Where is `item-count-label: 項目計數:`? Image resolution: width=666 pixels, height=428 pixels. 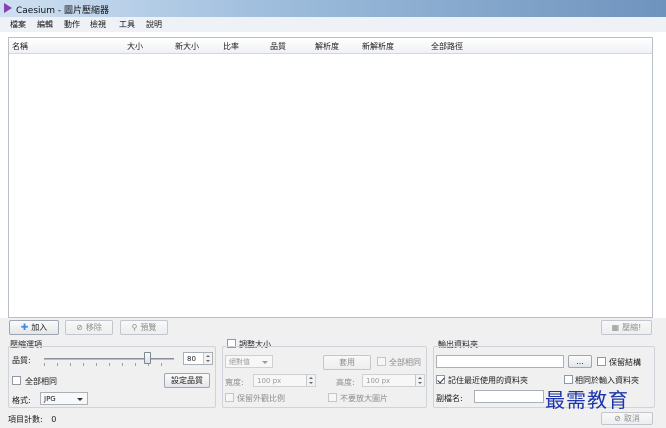
item-count-label: 項目計數: is located at coordinates (25, 419).